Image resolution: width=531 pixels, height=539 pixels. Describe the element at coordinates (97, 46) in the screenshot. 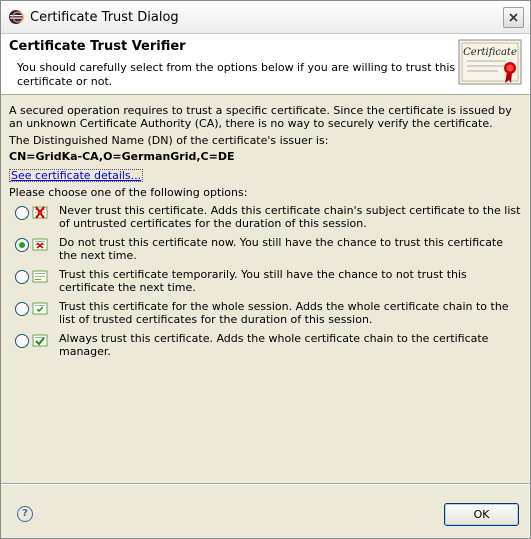

I see `banner-title: Certificate Trust Verifier` at that location.